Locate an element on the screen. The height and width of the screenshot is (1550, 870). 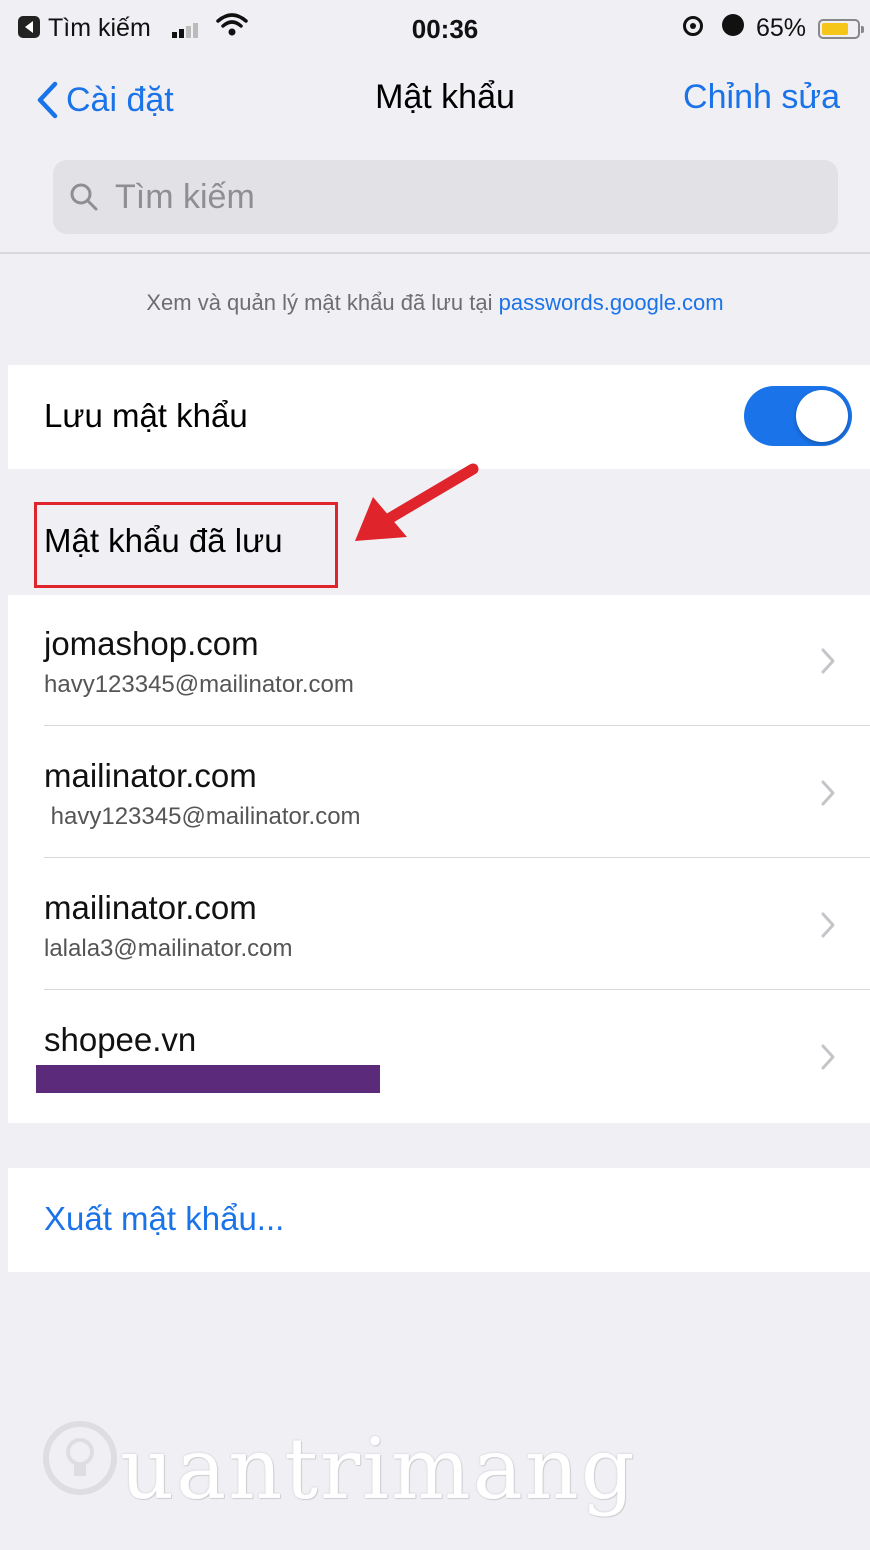
divider is located at coordinates (435, 253).